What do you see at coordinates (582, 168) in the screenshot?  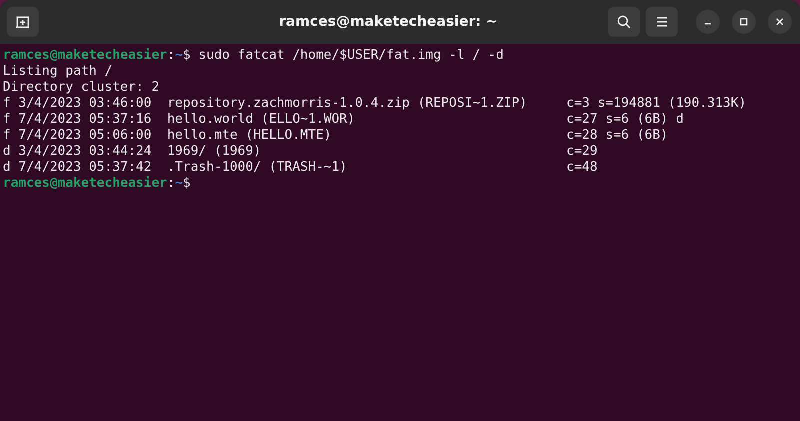 I see `listing-info: c=48` at bounding box center [582, 168].